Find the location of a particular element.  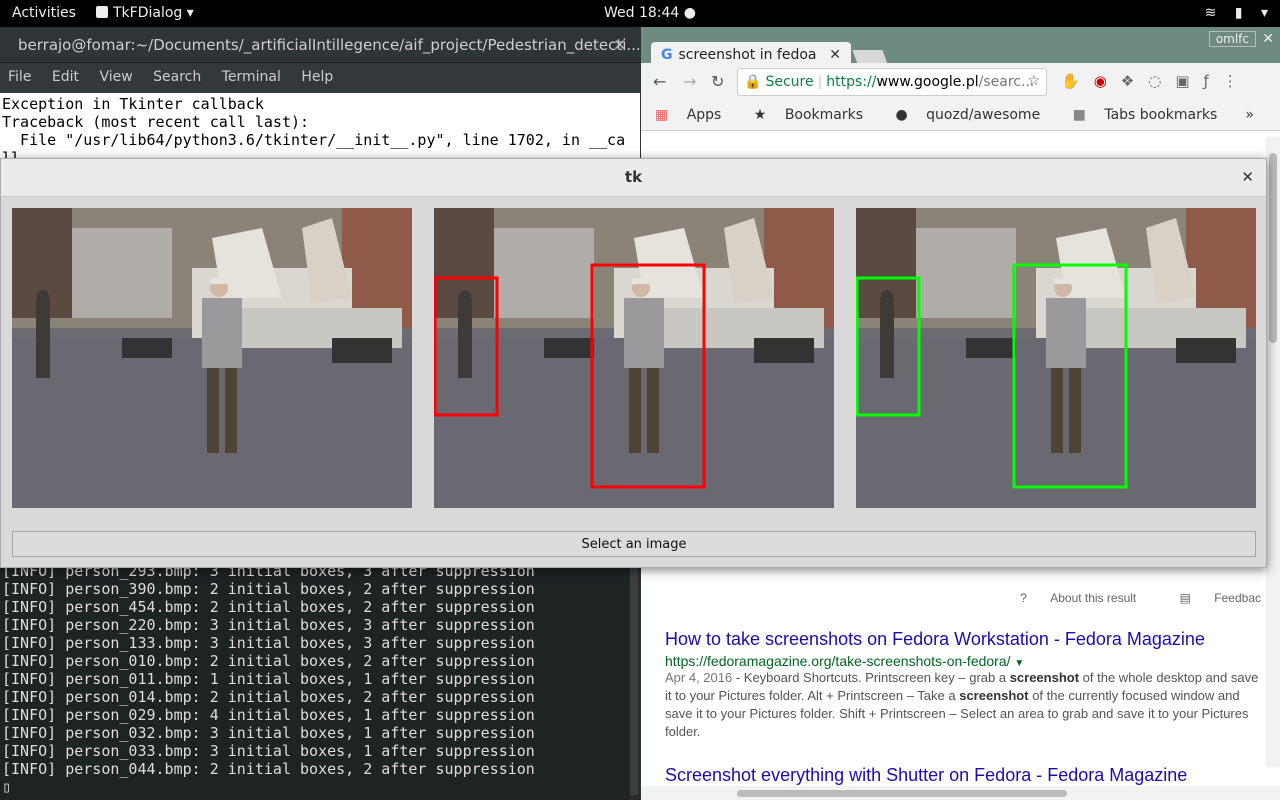

extension-icons: ✋ ◉ ❖ ◌ ▣ ƒ ⋮ is located at coordinates (1156, 81).